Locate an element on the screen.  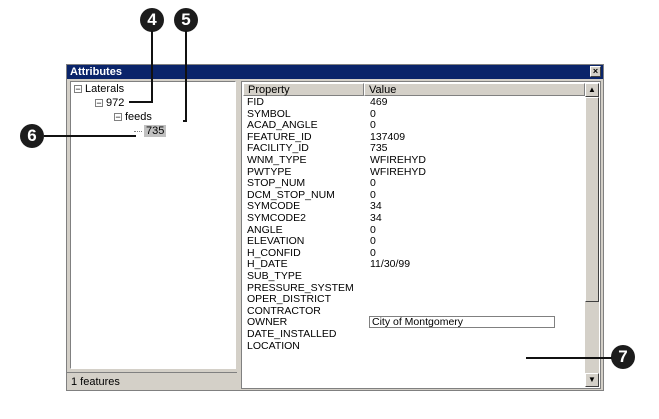
table-row: ELEVATION 0 is located at coordinates (414, 241).